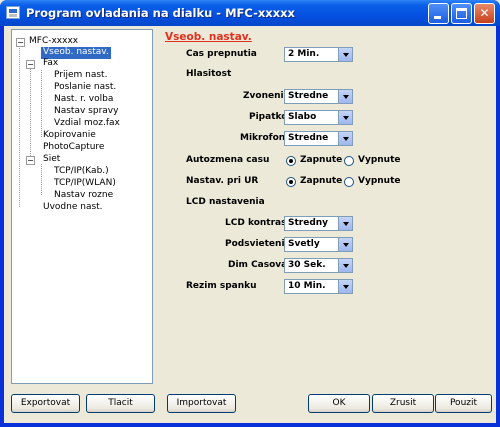 The width and height of the screenshot is (500, 427). What do you see at coordinates (463, 403) in the screenshot?
I see `apply-button: Pouzit` at bounding box center [463, 403].